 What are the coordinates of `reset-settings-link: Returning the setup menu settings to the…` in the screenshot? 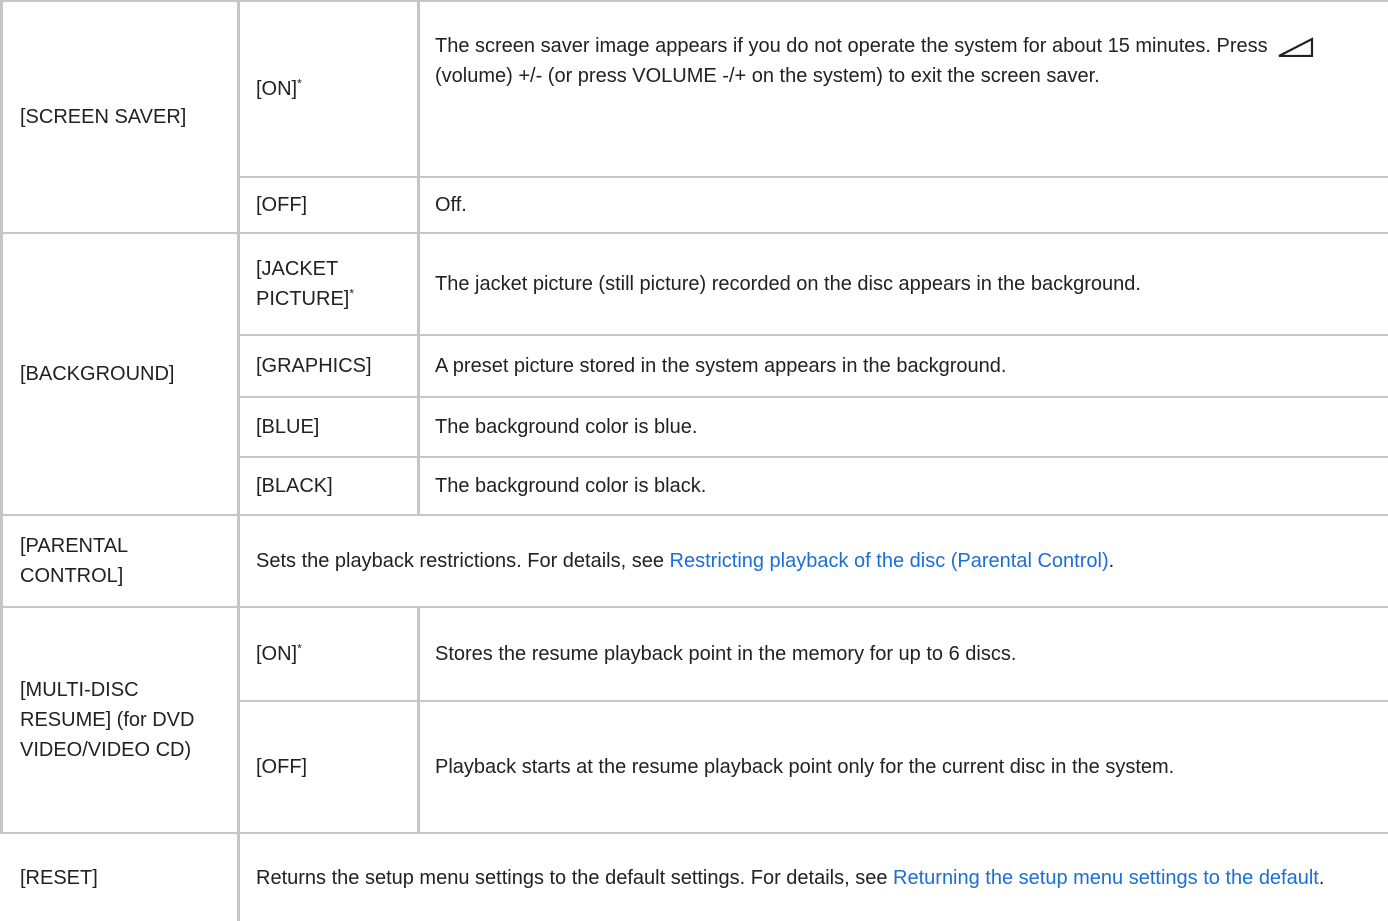 It's located at (1106, 878).